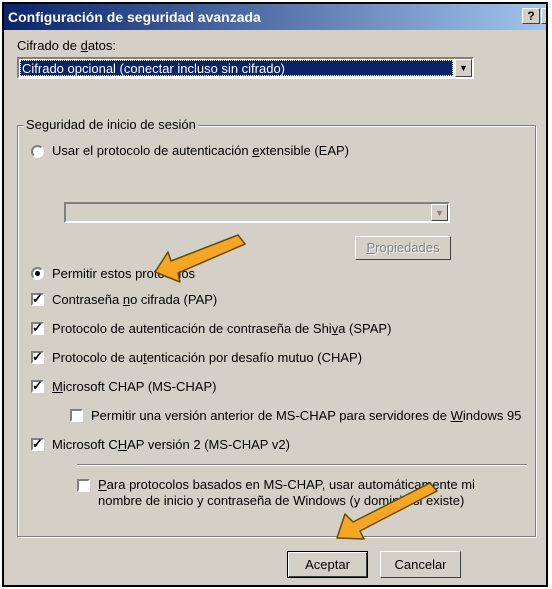  I want to click on ms-chap-checkbox: ✓, so click(37, 385).